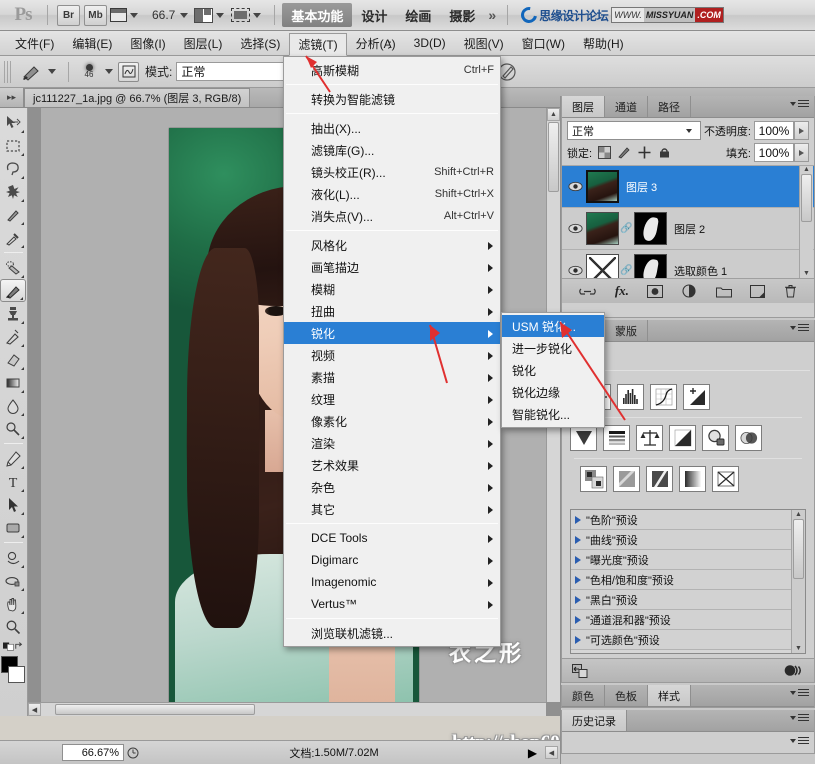 The height and width of the screenshot is (764, 815). Describe the element at coordinates (376, 43) in the screenshot. I see `menu-analysis: 分析(A)` at that location.